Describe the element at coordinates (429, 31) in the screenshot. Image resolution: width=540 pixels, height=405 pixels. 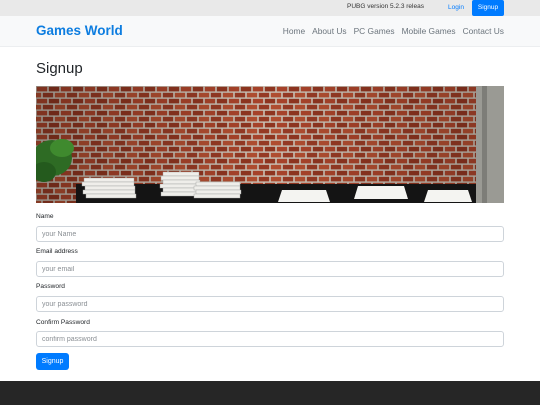
I see `nav-mobile-games: Mobile Games` at that location.